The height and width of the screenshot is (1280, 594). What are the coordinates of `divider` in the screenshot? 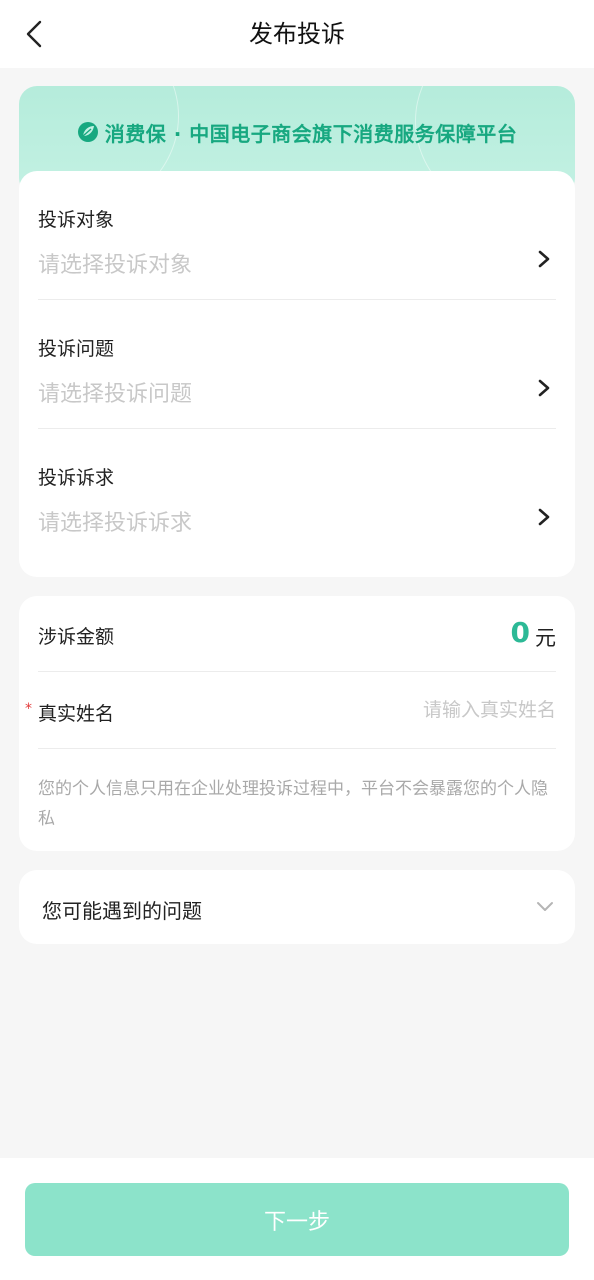 It's located at (297, 748).